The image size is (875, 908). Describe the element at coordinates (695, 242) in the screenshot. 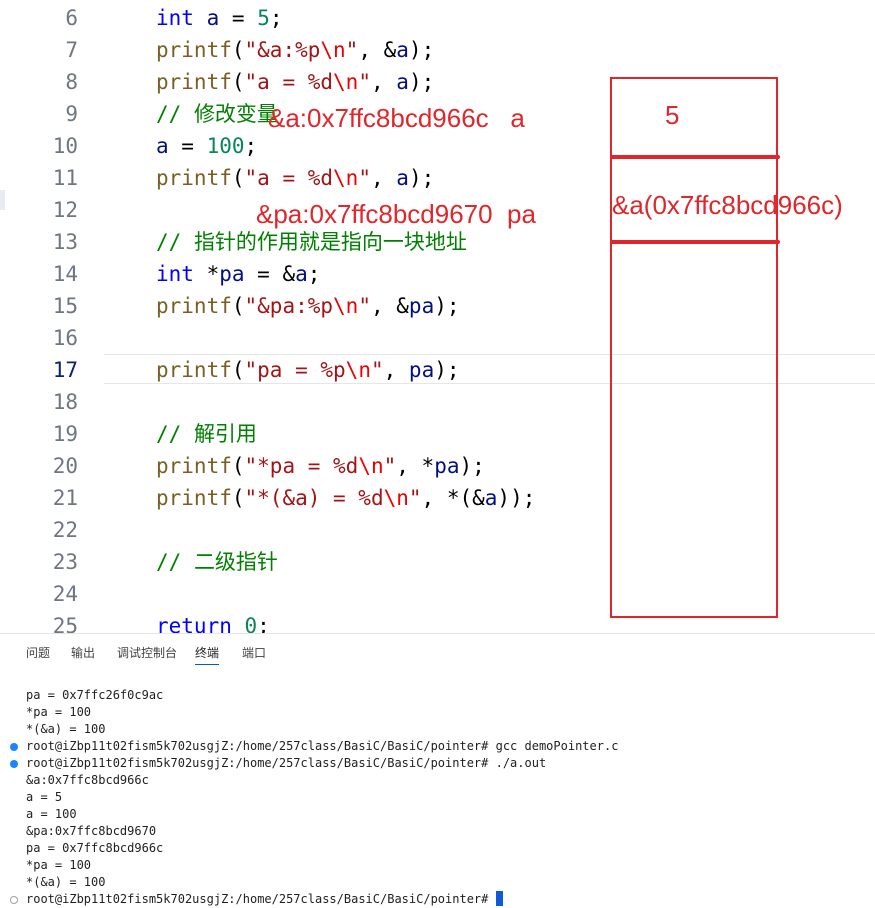

I see `memory-divider-bottom` at that location.